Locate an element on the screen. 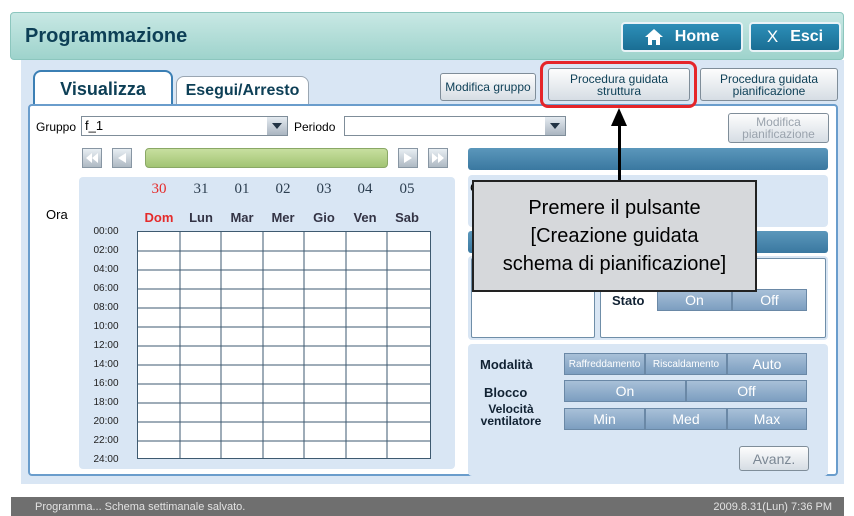 The width and height of the screenshot is (854, 516). callout-line2: [Creazione guidata is located at coordinates (614, 236).